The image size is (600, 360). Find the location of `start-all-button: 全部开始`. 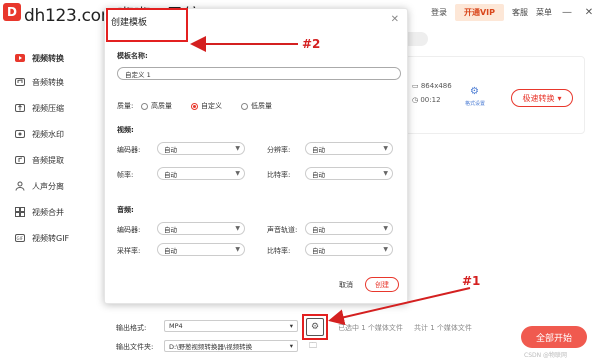

start-all-button: 全部开始 is located at coordinates (554, 337).